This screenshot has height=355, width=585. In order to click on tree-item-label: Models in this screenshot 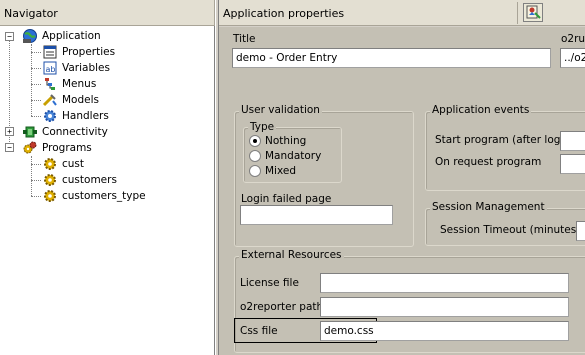, I will do `click(80, 100)`.